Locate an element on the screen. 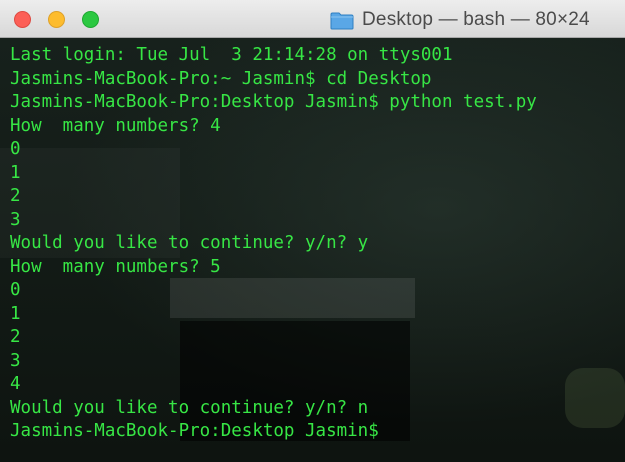  close-button is located at coordinates (22, 19).